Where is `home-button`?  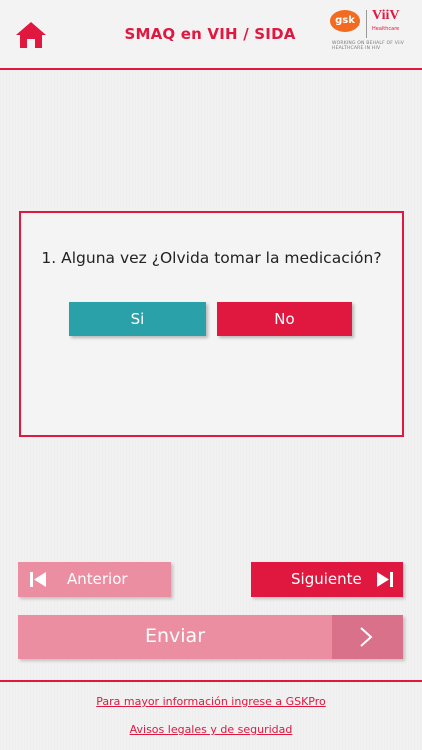
home-button is located at coordinates (31, 35).